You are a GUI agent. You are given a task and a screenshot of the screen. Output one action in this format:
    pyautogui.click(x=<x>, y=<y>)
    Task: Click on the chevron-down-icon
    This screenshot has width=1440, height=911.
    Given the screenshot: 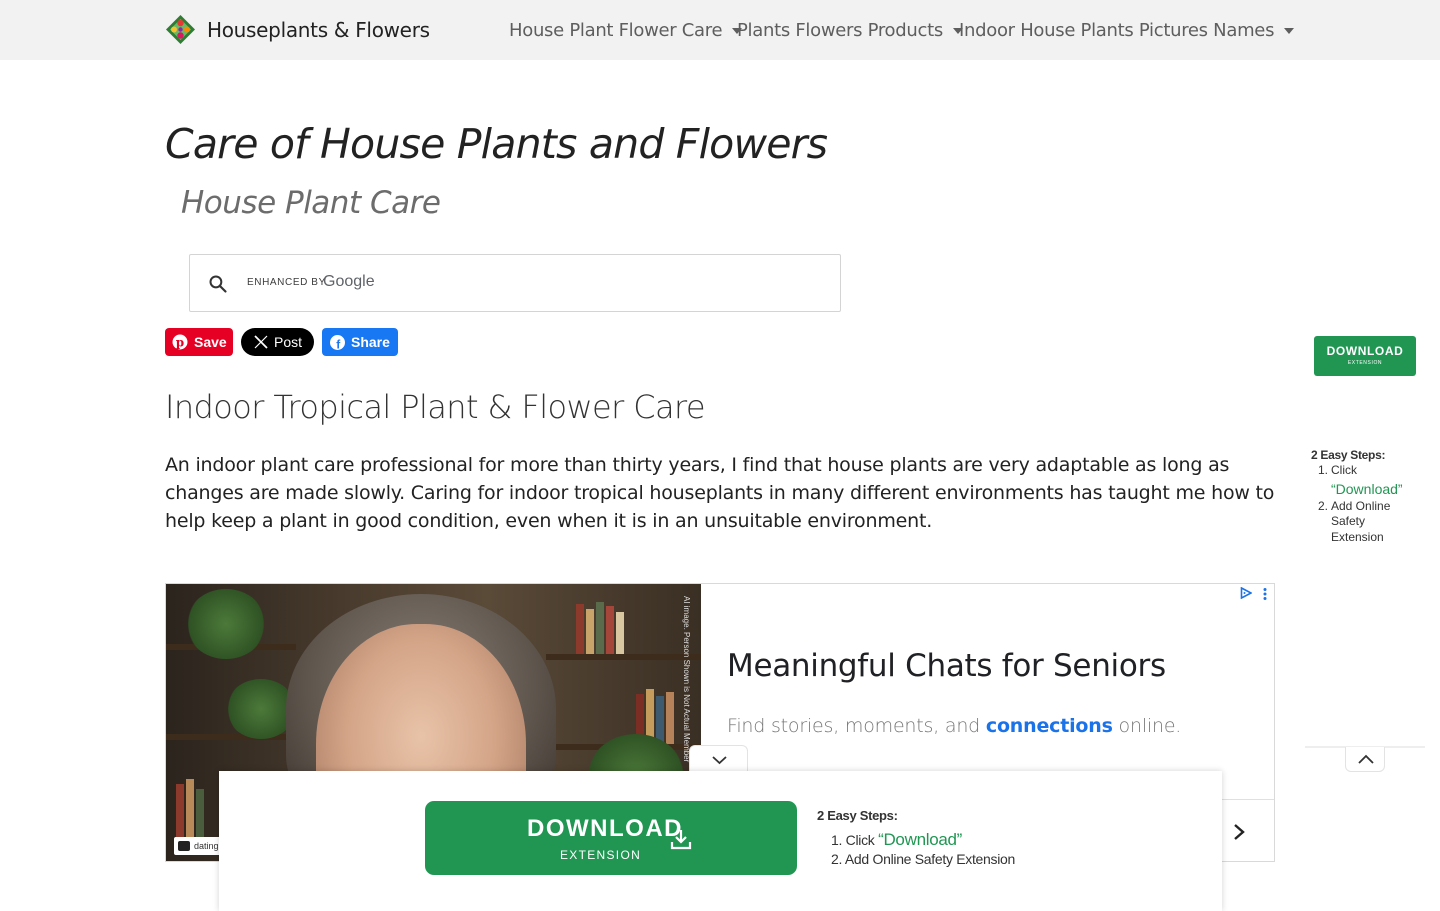 What is the action you would take?
    pyautogui.click(x=719, y=760)
    